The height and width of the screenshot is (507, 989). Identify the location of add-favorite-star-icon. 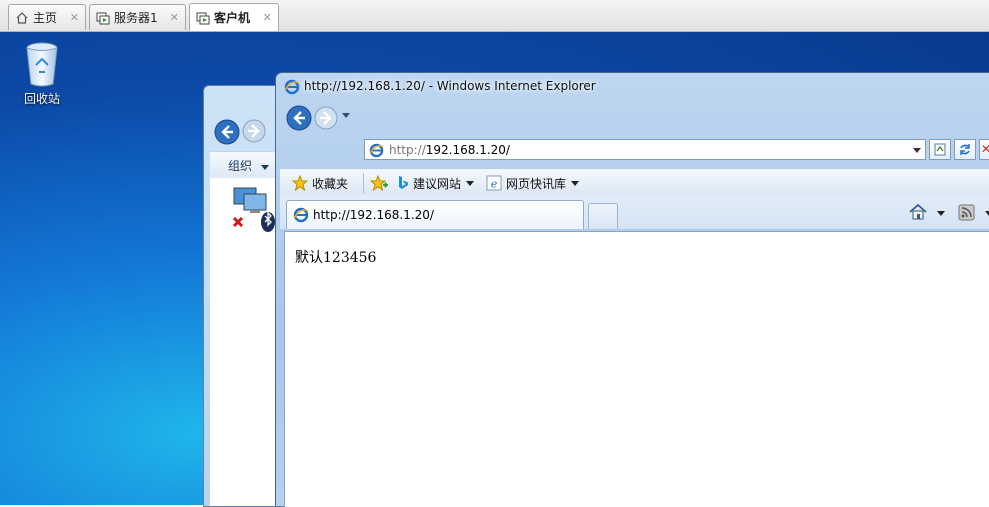
(379, 183).